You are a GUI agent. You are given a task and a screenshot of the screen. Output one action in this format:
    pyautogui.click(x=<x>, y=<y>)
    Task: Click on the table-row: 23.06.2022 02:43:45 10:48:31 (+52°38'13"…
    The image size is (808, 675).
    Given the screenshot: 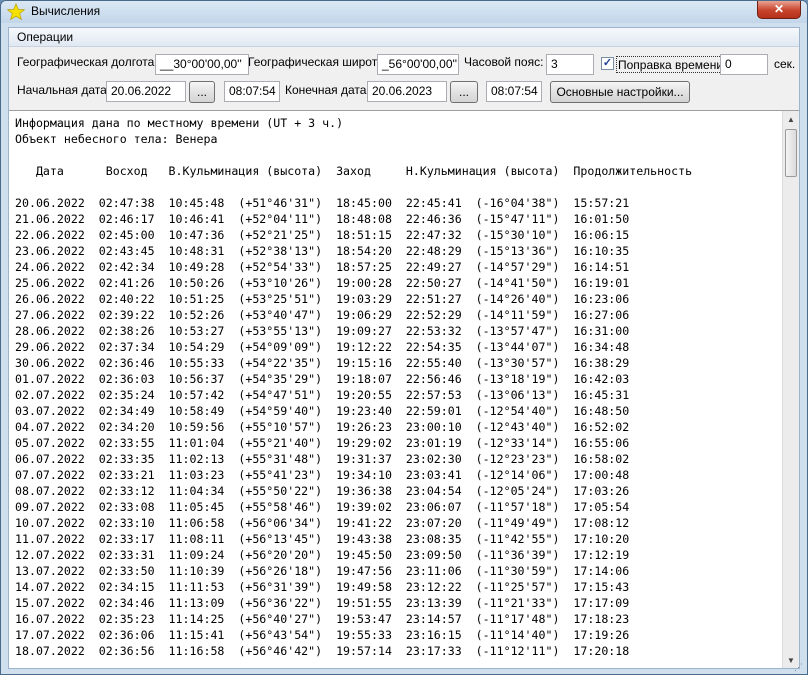 What is the action you would take?
    pyautogui.click(x=322, y=251)
    